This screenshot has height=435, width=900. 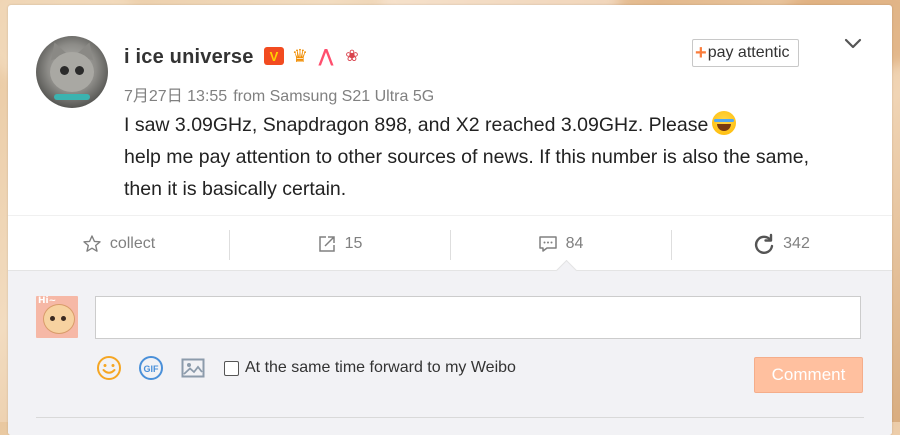 I want to click on comment-tools: GIF At the same time forward to my Weibo, so click(x=306, y=368).